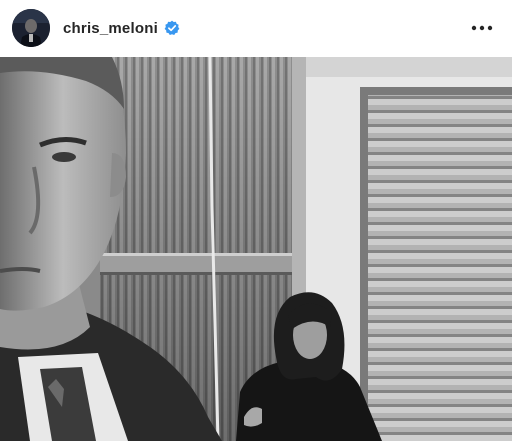 This screenshot has width=512, height=441. What do you see at coordinates (110, 28) in the screenshot?
I see `username-link: chris_meloni` at bounding box center [110, 28].